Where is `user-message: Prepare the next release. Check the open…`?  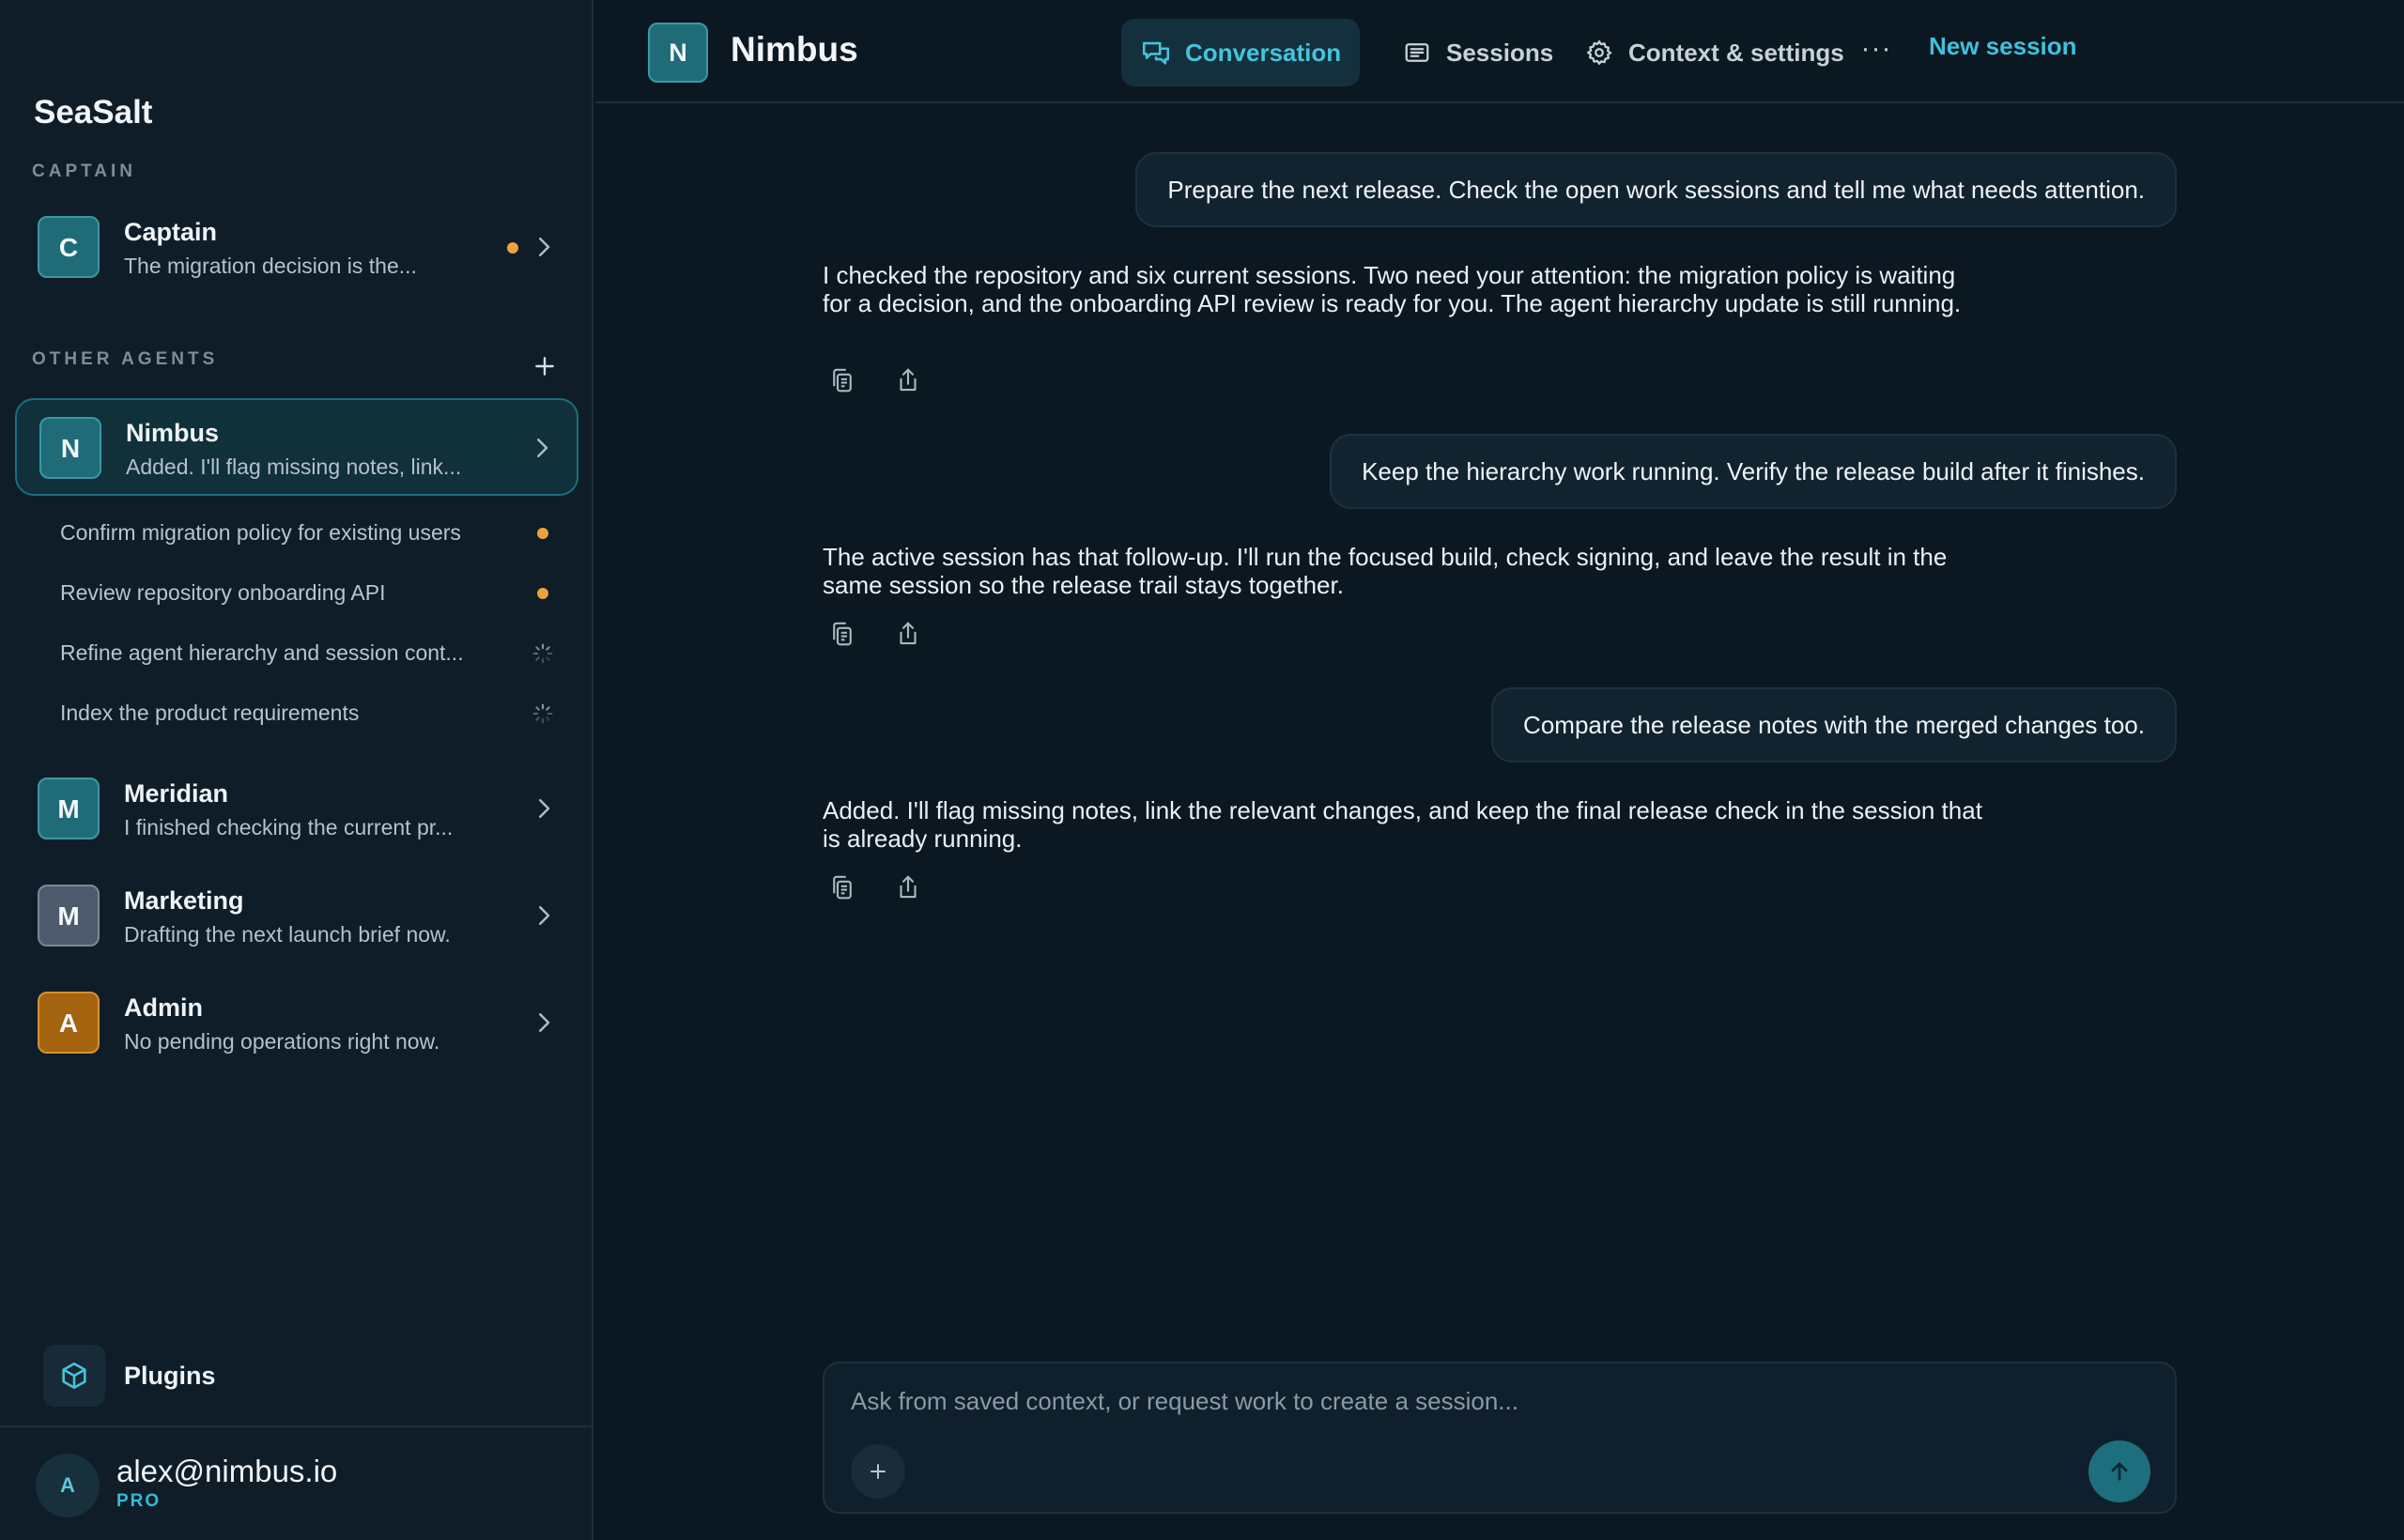 user-message: Prepare the next release. Check the open… is located at coordinates (1656, 189).